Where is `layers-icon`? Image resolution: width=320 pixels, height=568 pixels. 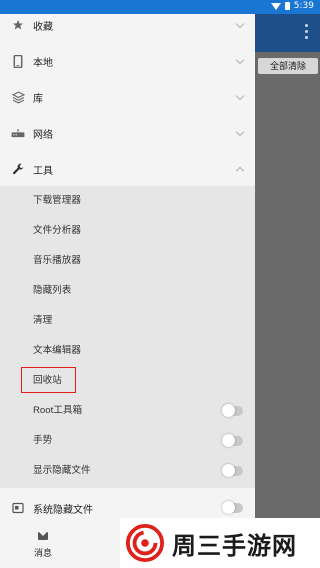 layers-icon is located at coordinates (18, 97).